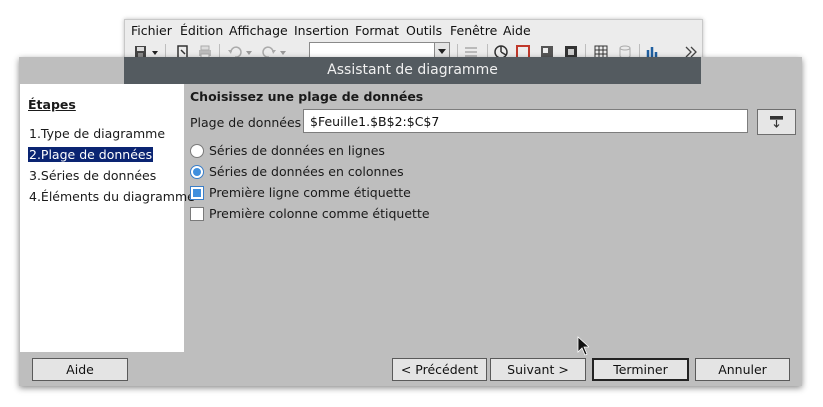 Image resolution: width=823 pixels, height=407 pixels. Describe the element at coordinates (640, 369) in the screenshot. I see `finish-button: Terminer` at that location.